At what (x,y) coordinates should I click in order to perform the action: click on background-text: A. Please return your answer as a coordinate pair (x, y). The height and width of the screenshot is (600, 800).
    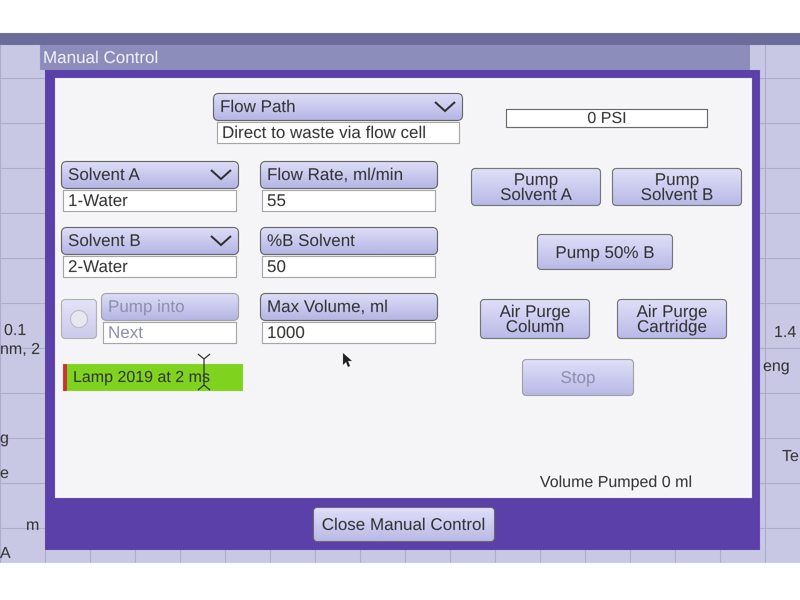
    Looking at the image, I should click on (5, 554).